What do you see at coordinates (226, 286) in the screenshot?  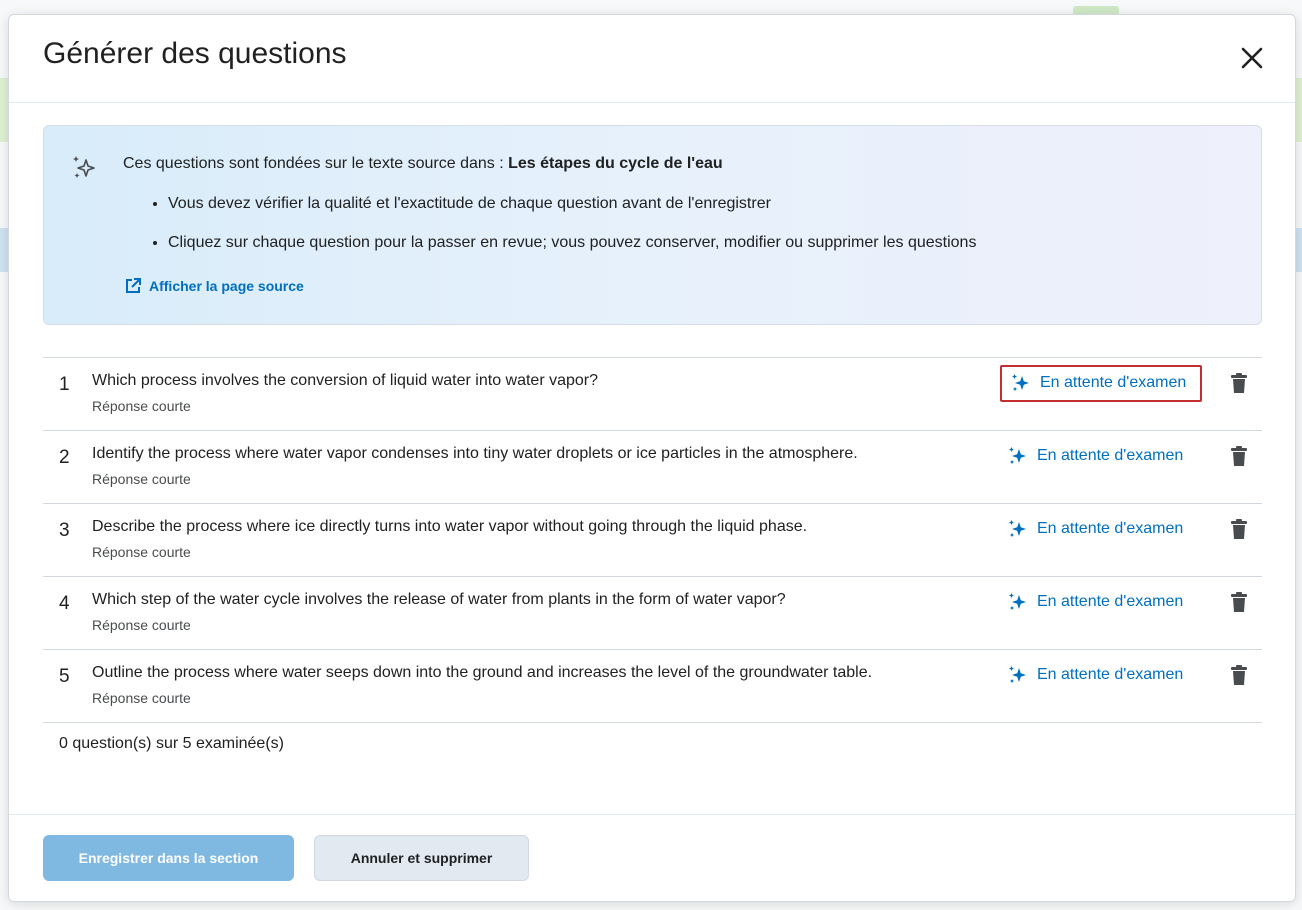 I see `view-source-label: Afficher la page source` at bounding box center [226, 286].